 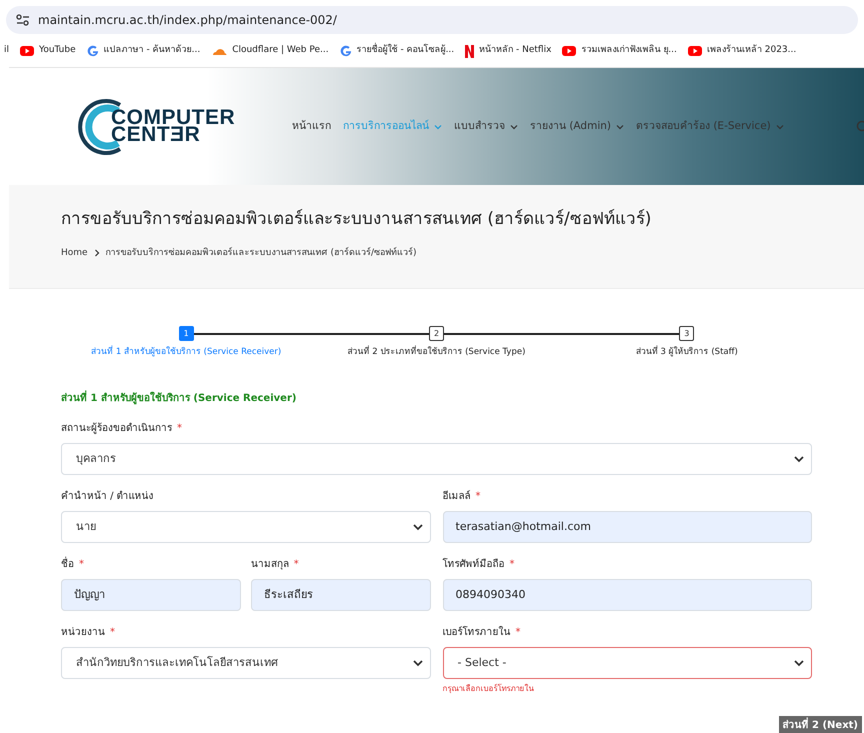 I want to click on bookmark-link: YouTube, so click(x=57, y=51).